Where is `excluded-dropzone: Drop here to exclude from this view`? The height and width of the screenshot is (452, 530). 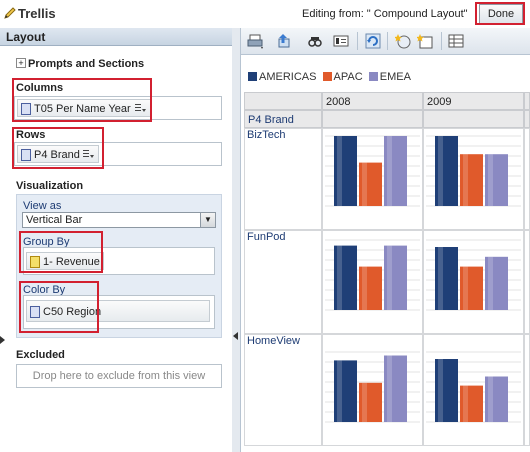 excluded-dropzone: Drop here to exclude from this view is located at coordinates (119, 376).